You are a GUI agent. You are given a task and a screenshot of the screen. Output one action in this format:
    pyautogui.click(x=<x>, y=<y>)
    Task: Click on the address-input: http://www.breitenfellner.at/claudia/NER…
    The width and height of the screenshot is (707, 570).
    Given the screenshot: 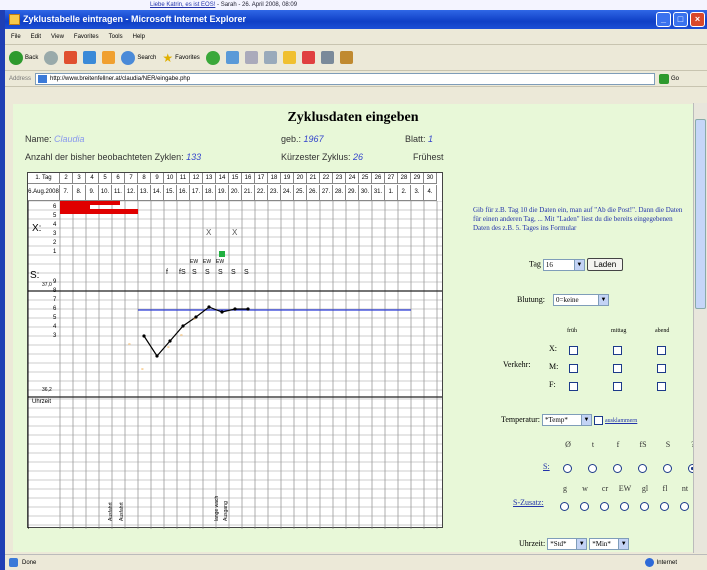 What is the action you would take?
    pyautogui.click(x=345, y=78)
    